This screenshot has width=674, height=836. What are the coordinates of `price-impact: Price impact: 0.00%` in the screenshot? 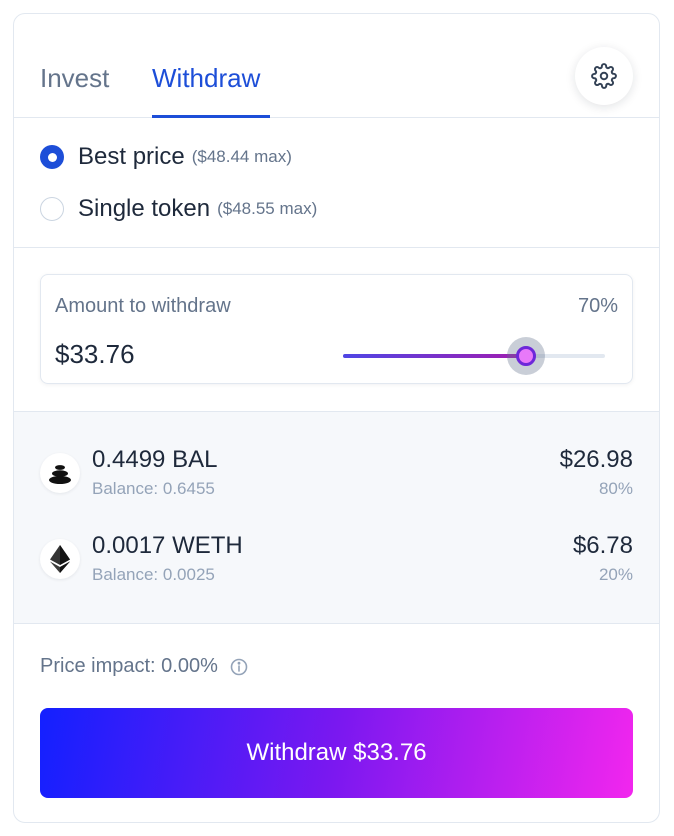 It's located at (144, 666).